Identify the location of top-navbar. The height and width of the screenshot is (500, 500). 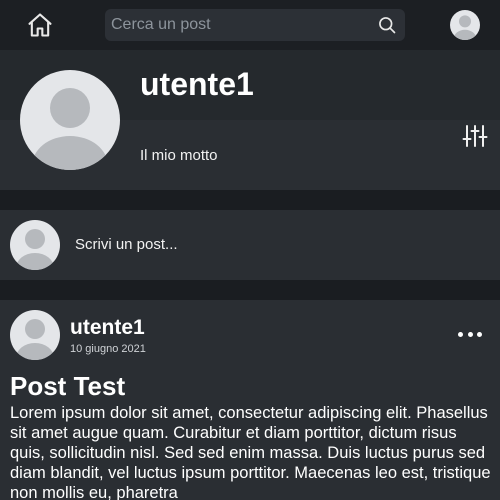
(250, 25).